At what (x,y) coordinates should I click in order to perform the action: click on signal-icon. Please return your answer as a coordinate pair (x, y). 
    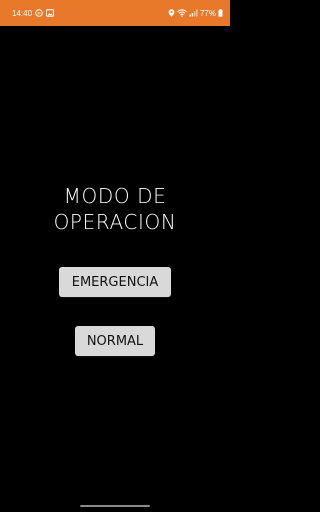
    Looking at the image, I should click on (193, 13).